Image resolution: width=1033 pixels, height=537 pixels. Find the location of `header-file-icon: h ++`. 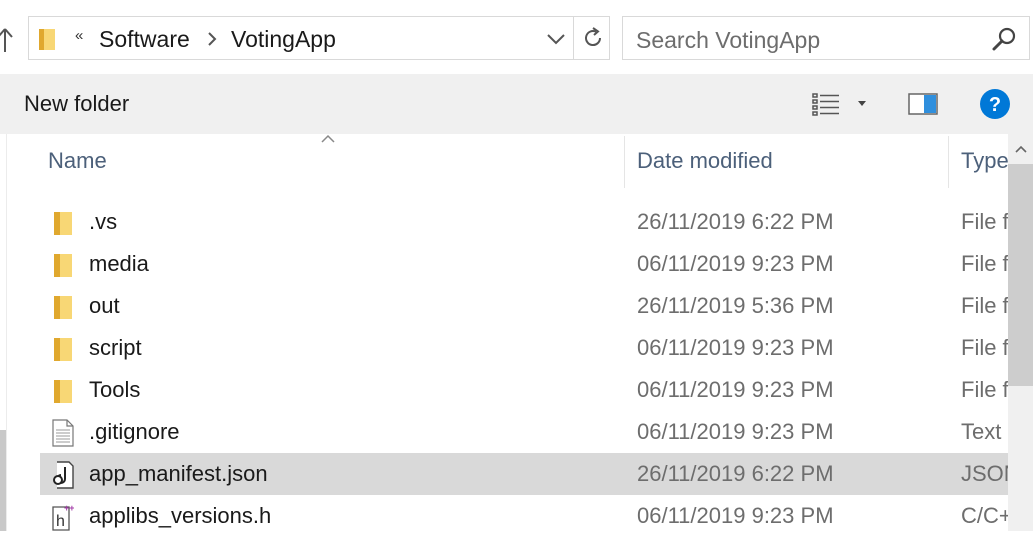

header-file-icon: h ++ is located at coordinates (63, 517).